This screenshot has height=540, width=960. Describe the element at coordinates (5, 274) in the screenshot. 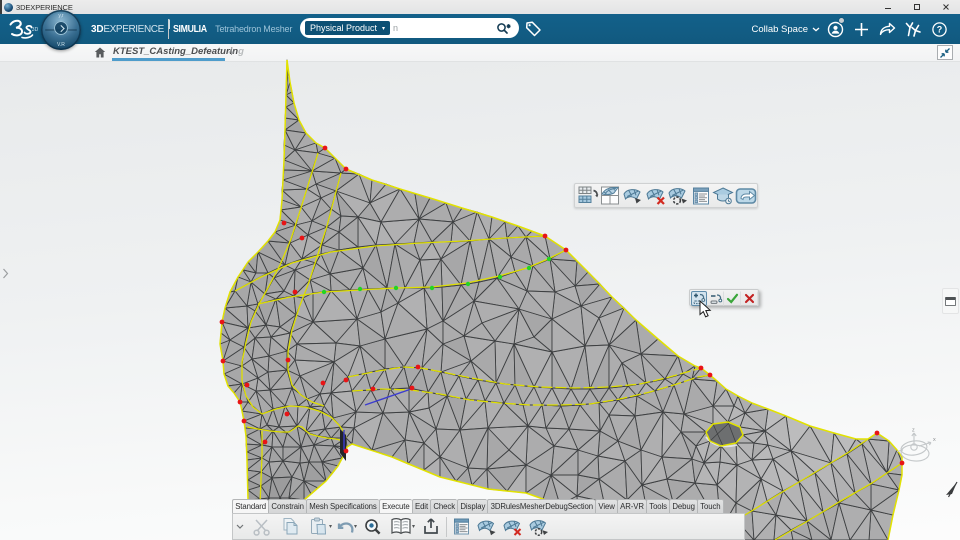

I see `left-panel-expander` at that location.